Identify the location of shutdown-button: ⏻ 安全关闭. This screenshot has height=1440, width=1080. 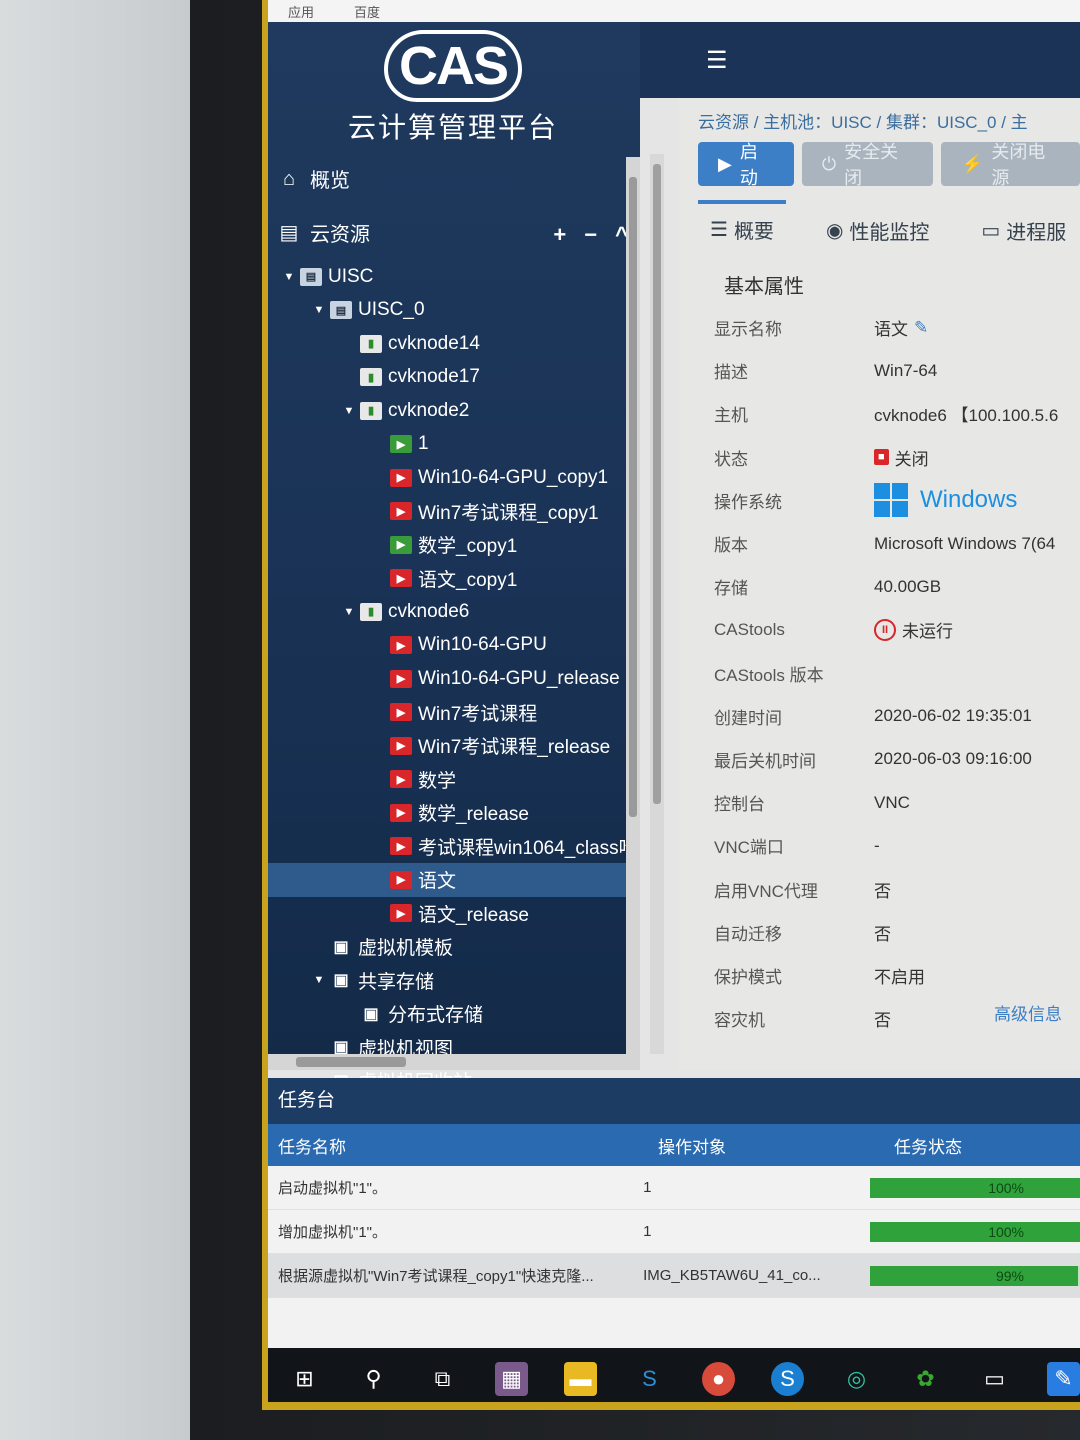
(867, 165).